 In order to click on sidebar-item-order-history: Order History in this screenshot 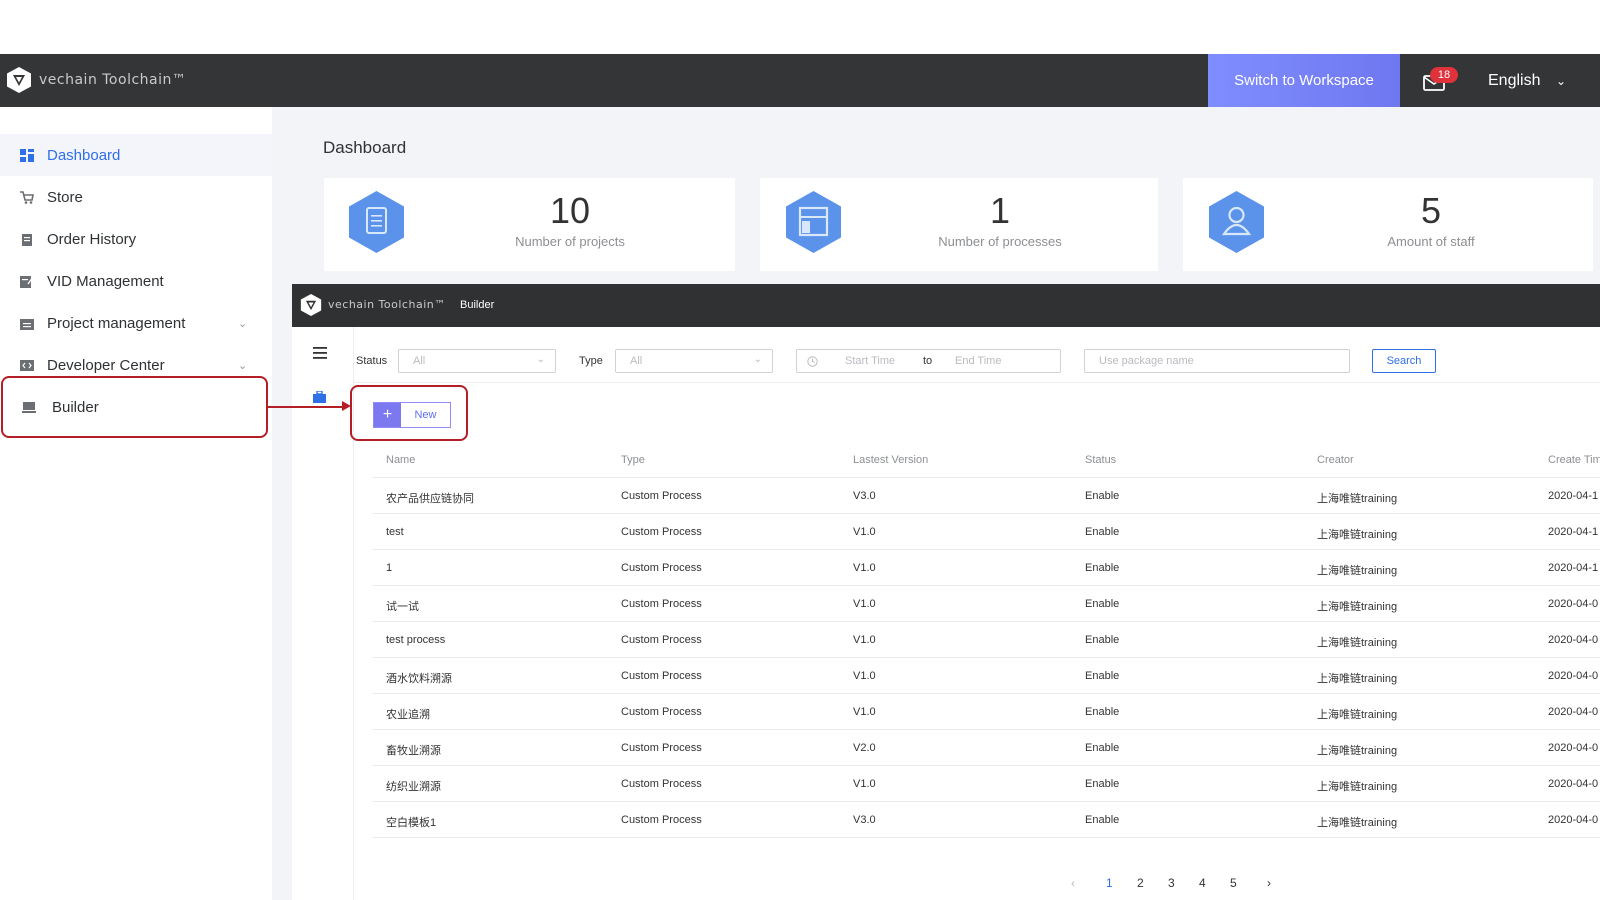, I will do `click(136, 239)`.